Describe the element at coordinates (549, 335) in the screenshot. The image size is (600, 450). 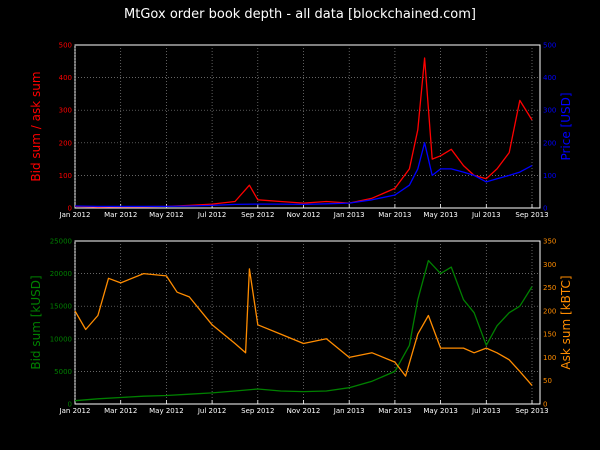
I see `y-right-tick-label: 150` at that location.